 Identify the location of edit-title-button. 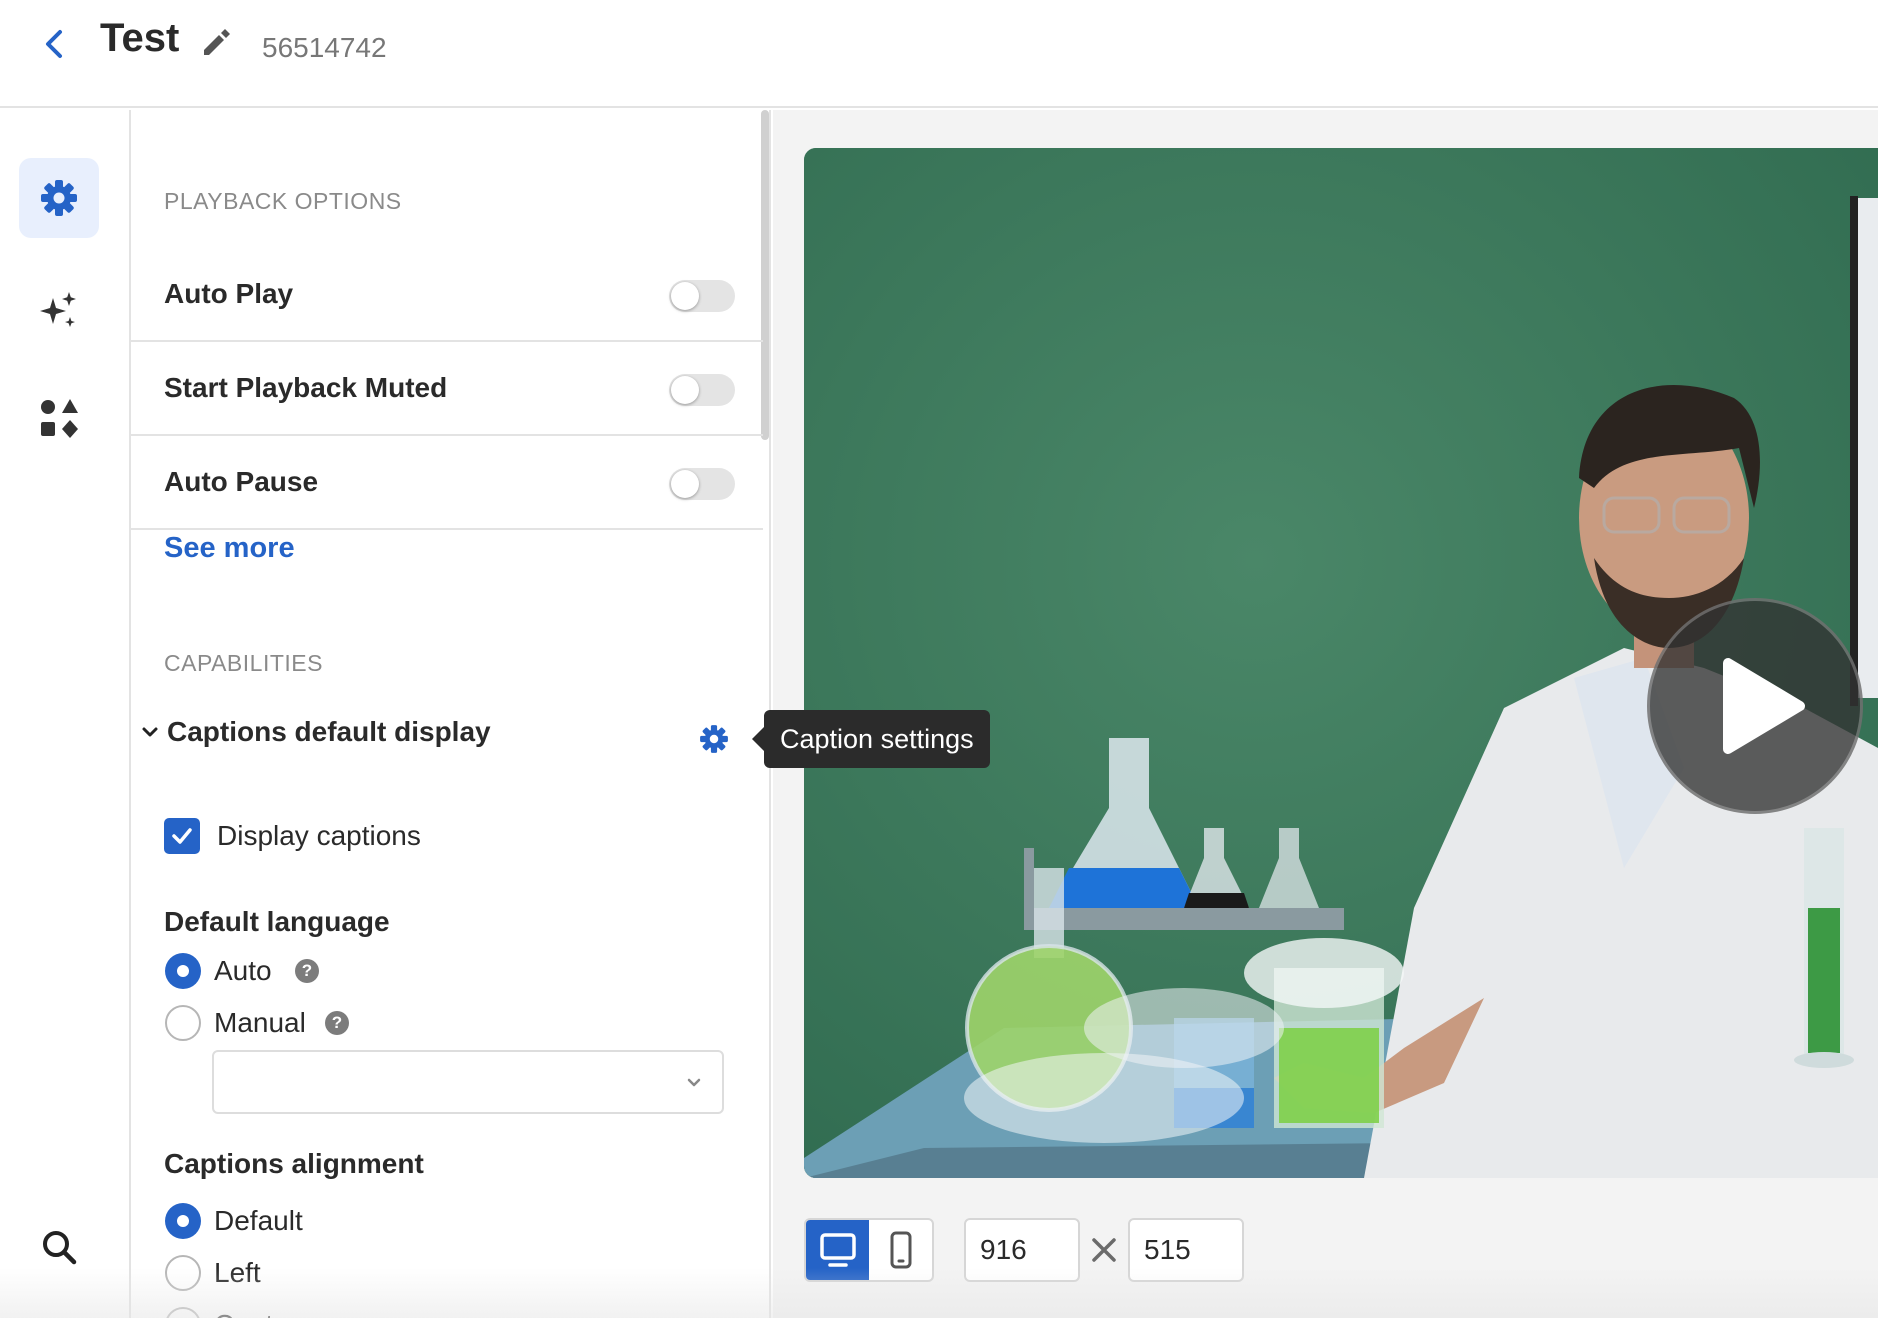
(216, 42).